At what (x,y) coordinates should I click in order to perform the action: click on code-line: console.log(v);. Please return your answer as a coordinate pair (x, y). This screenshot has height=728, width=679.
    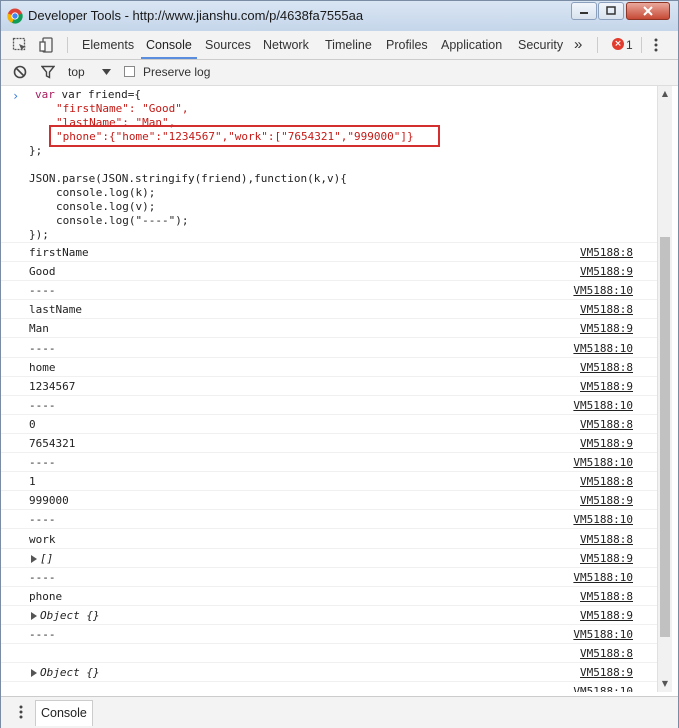
    Looking at the image, I should click on (106, 206).